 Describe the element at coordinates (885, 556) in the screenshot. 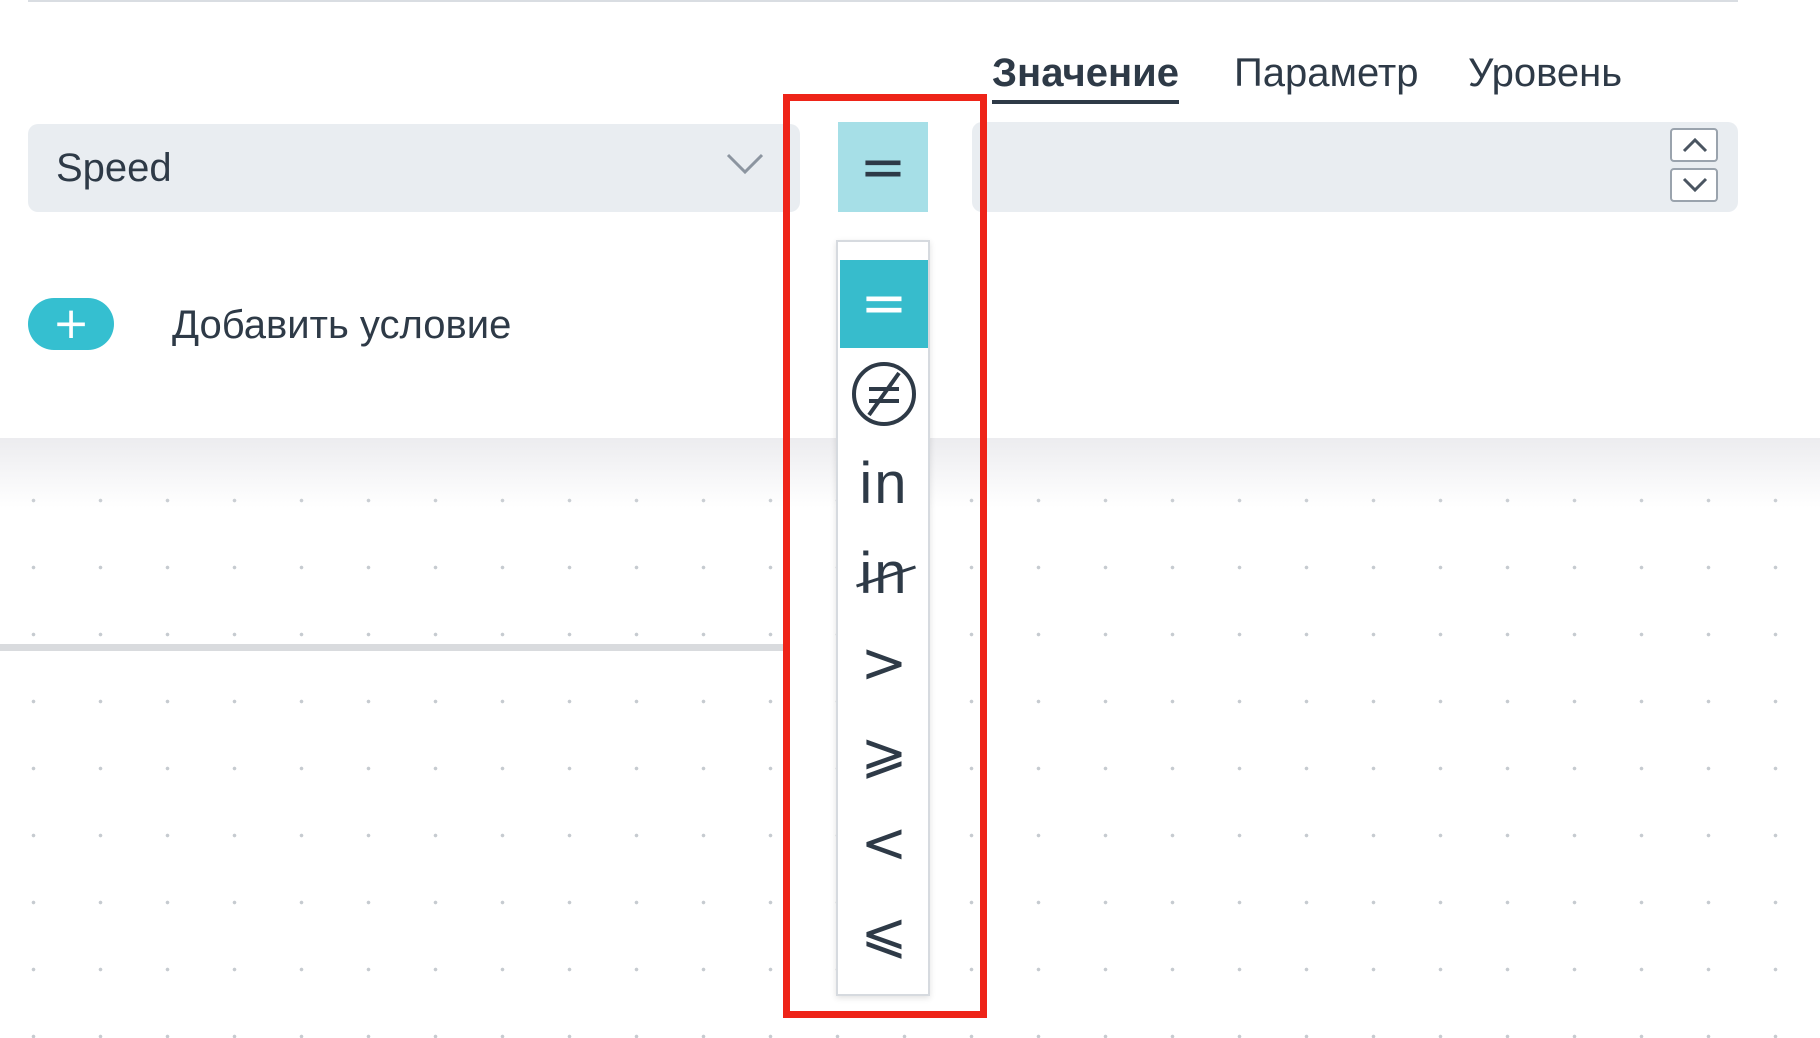

I see `highlight-box` at that location.